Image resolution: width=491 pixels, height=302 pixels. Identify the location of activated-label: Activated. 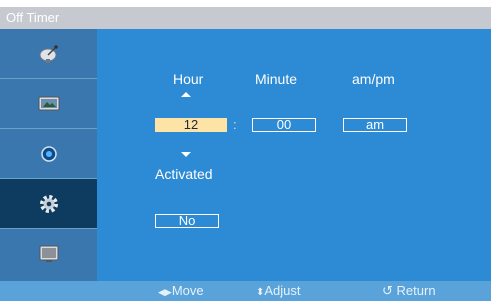
(184, 174).